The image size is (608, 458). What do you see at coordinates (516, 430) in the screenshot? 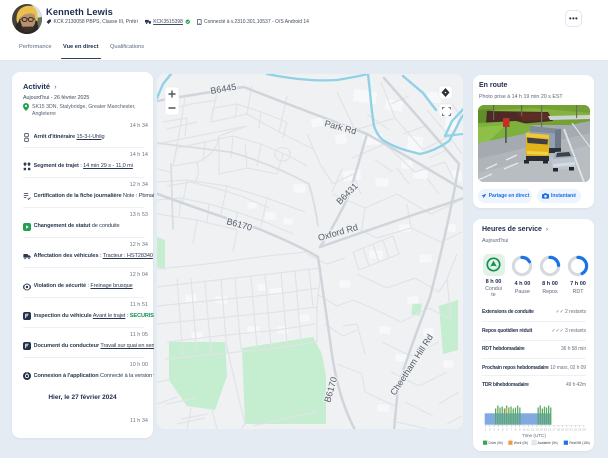
I see `svg-text: 8` at bounding box center [516, 430].